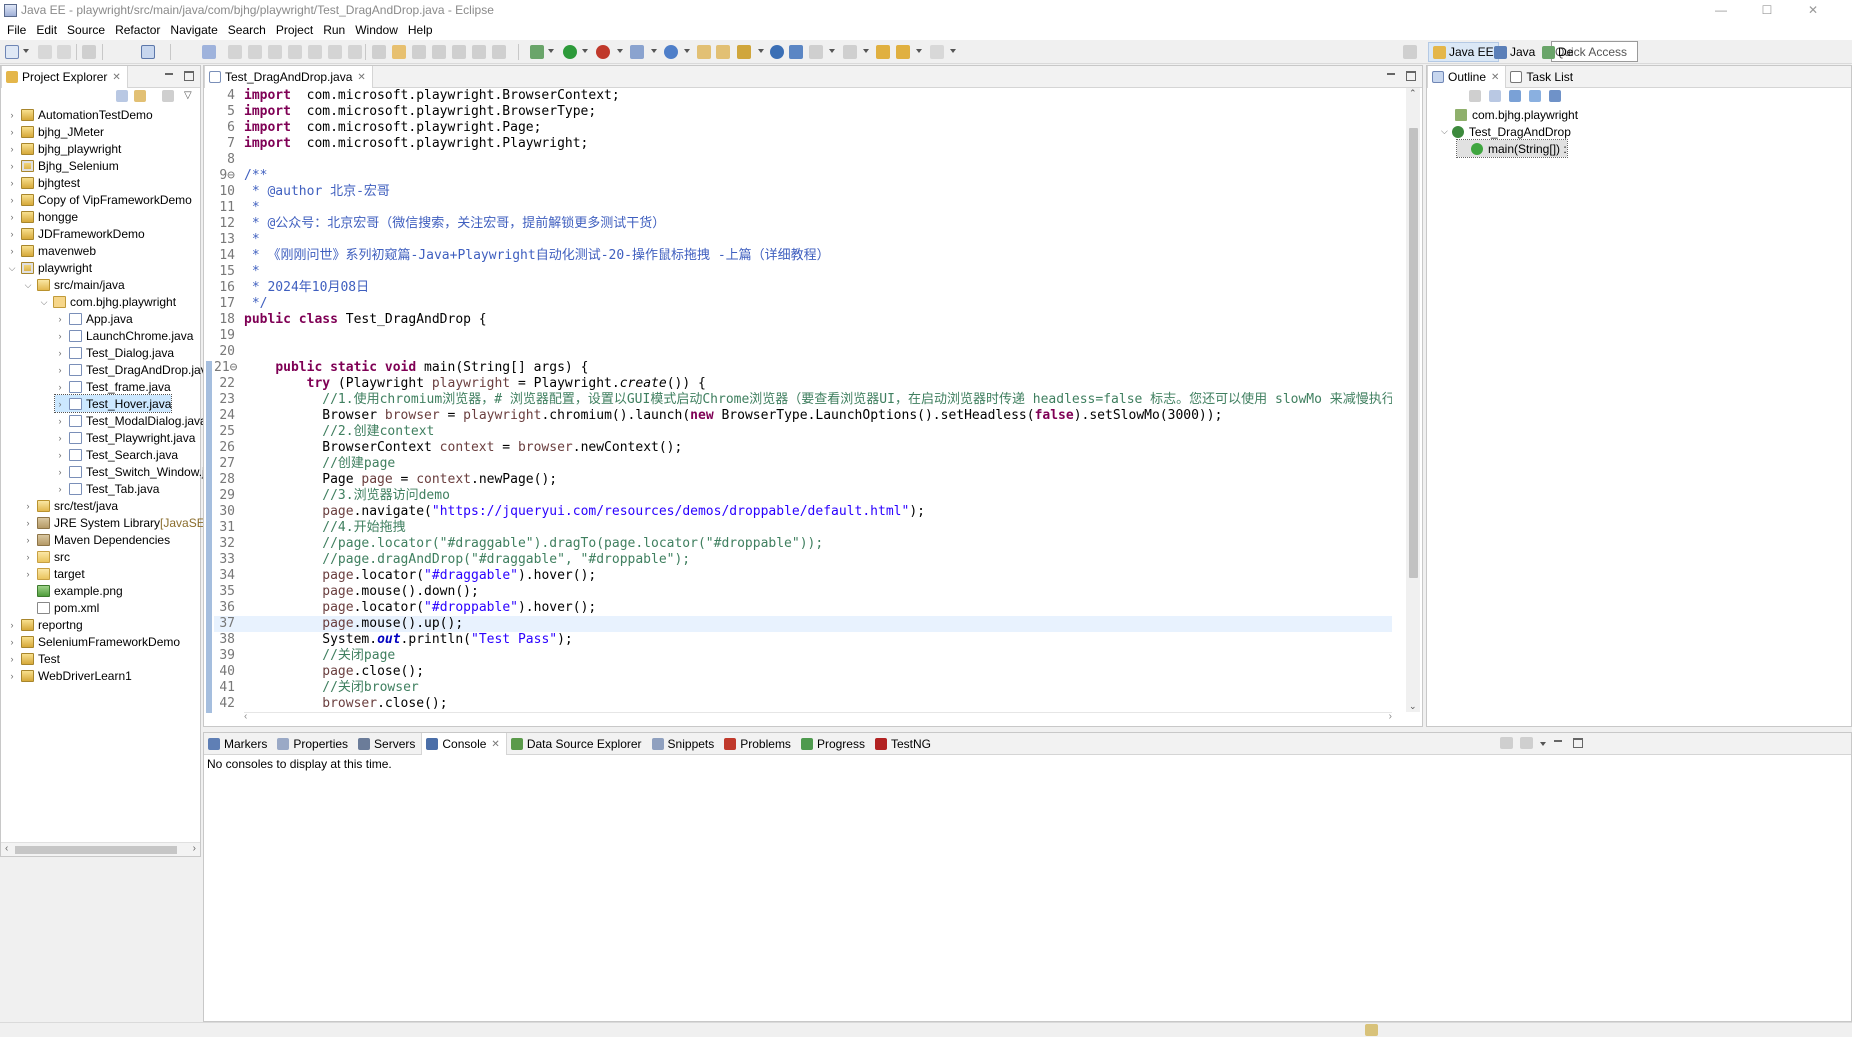  I want to click on tab-outline: Outline ✕, so click(1467, 77).